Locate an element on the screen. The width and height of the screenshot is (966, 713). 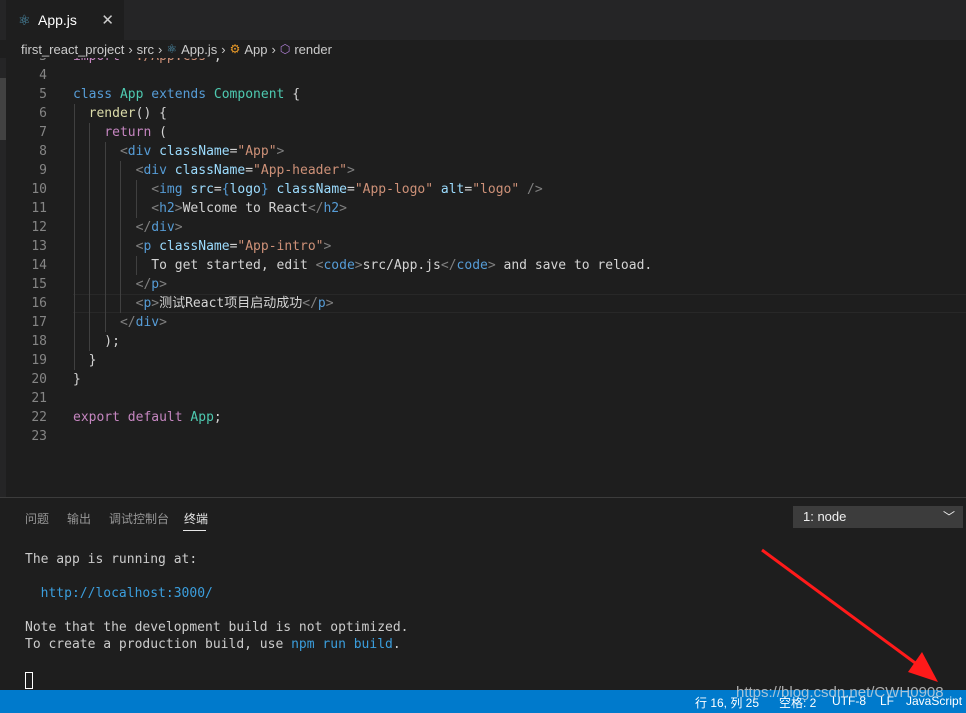
code-line: 19 } is located at coordinates (483, 360).